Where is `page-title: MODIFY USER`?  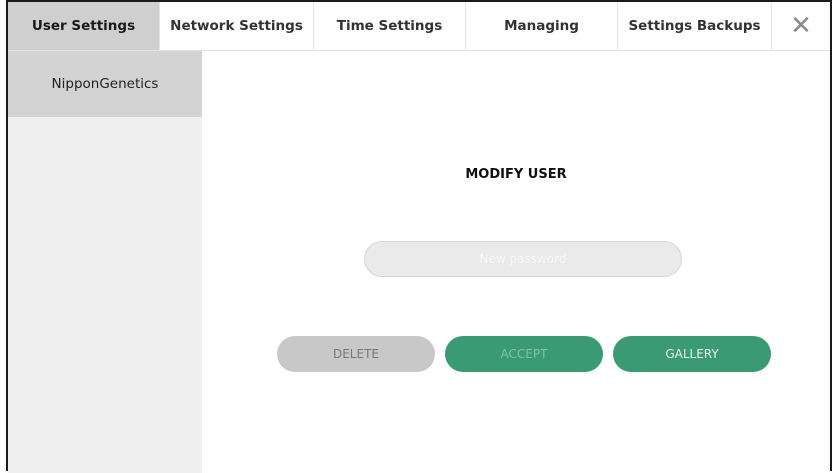
page-title: MODIFY USER is located at coordinates (516, 174).